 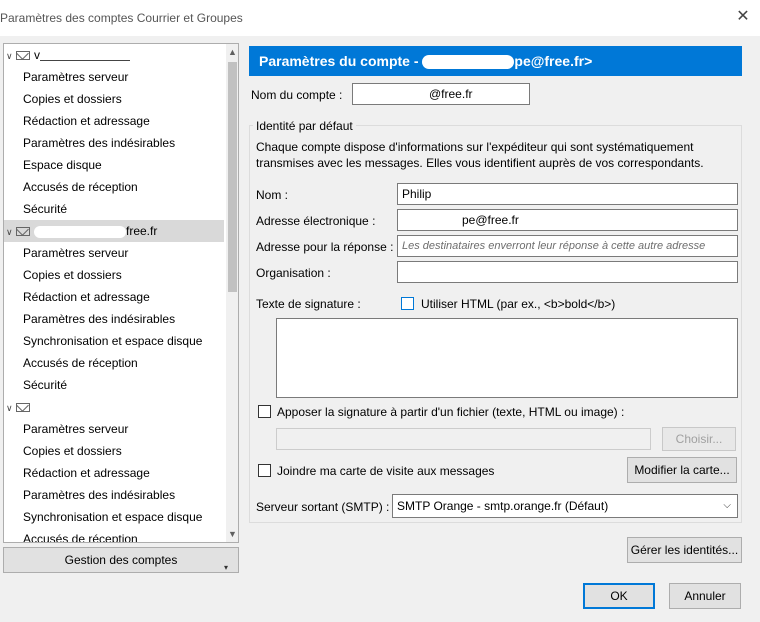 I want to click on tree-scrollbar: ▲ ▼, so click(x=232, y=293).